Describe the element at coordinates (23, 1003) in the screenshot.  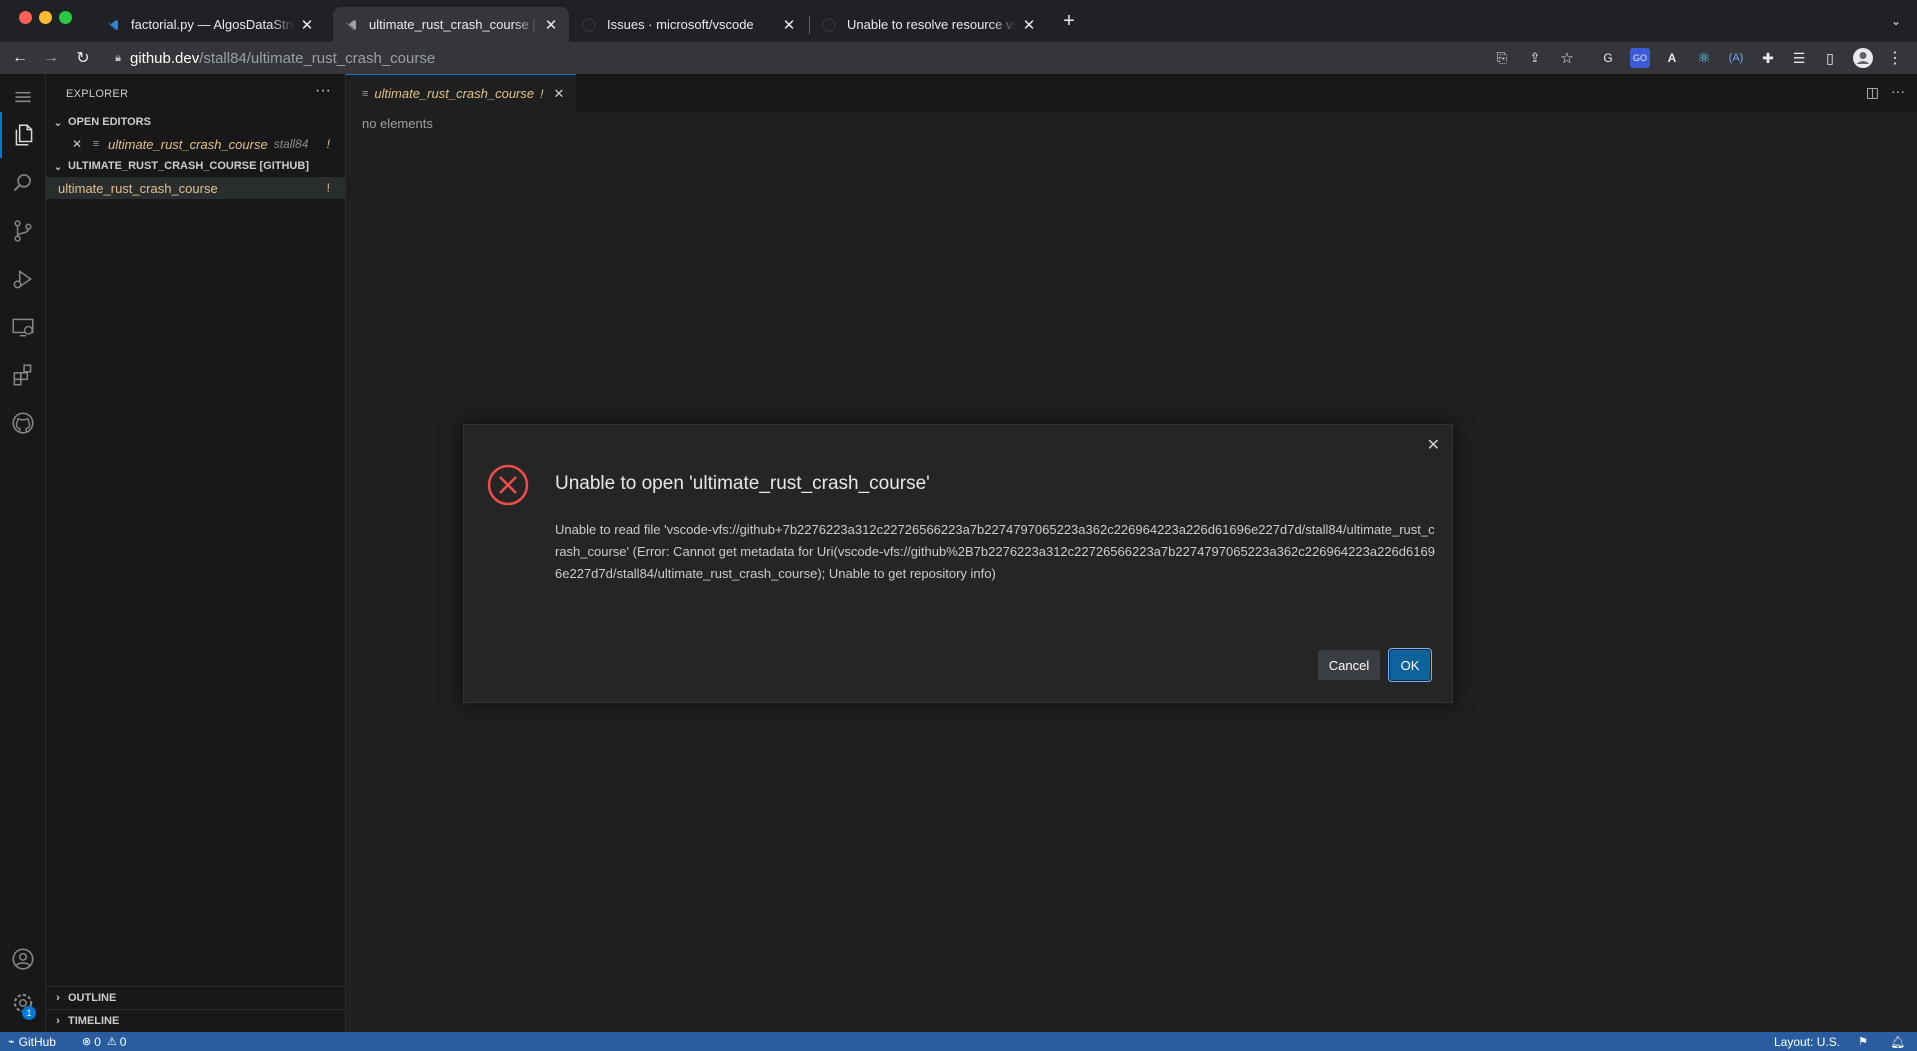
I see `settings-gear-icon: 1` at that location.